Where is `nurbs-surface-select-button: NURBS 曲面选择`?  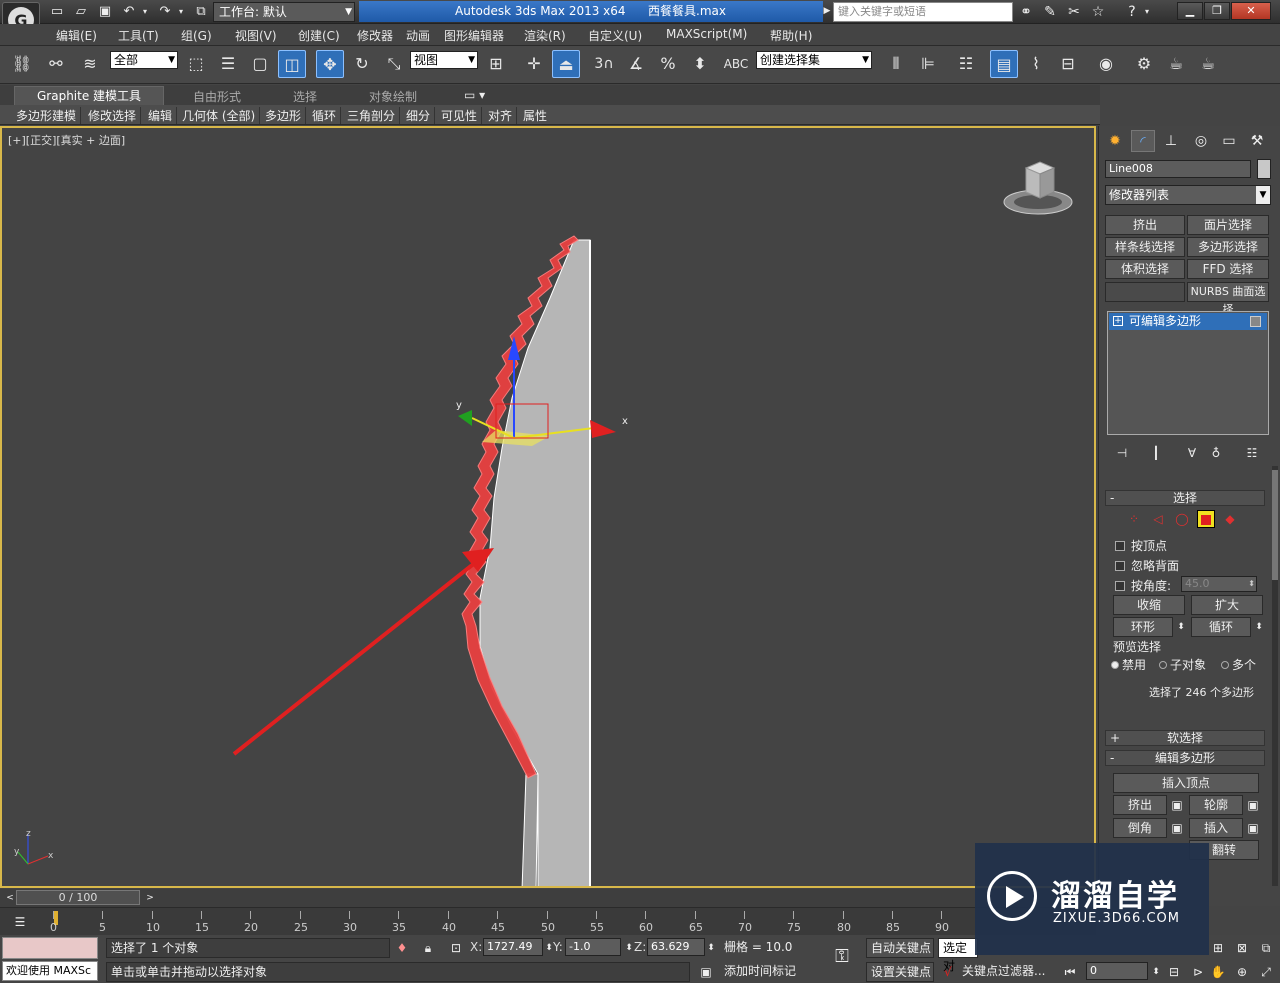
nurbs-surface-select-button: NURBS 曲面选择 is located at coordinates (1228, 299).